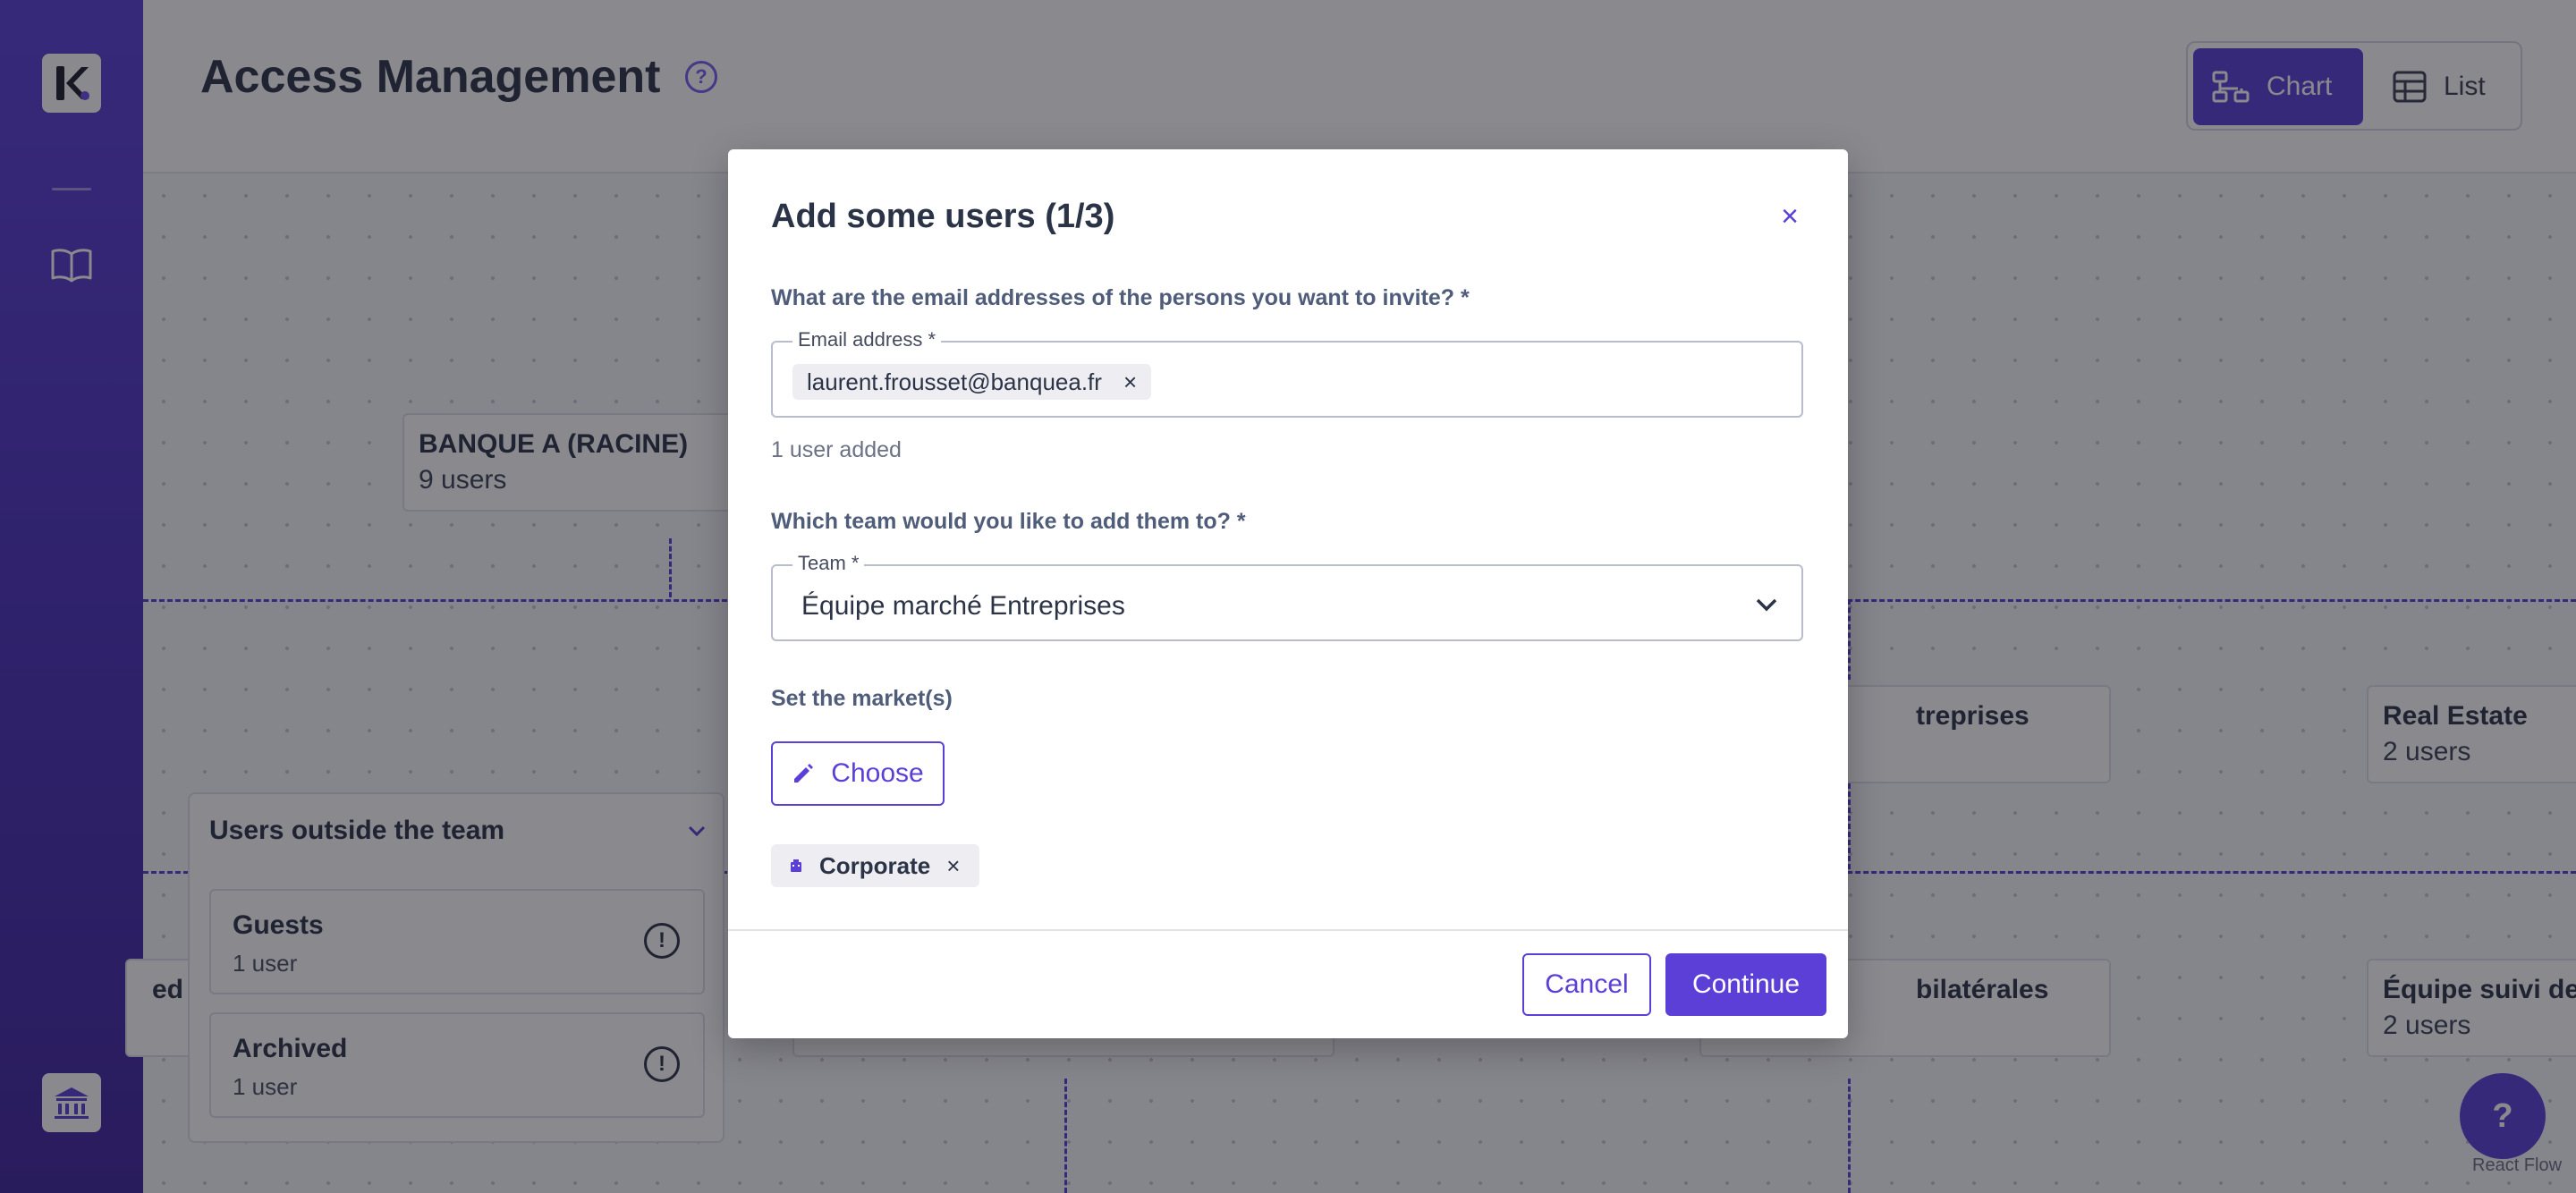 The height and width of the screenshot is (1193, 2576). I want to click on continue-button: Continue, so click(1745, 985).